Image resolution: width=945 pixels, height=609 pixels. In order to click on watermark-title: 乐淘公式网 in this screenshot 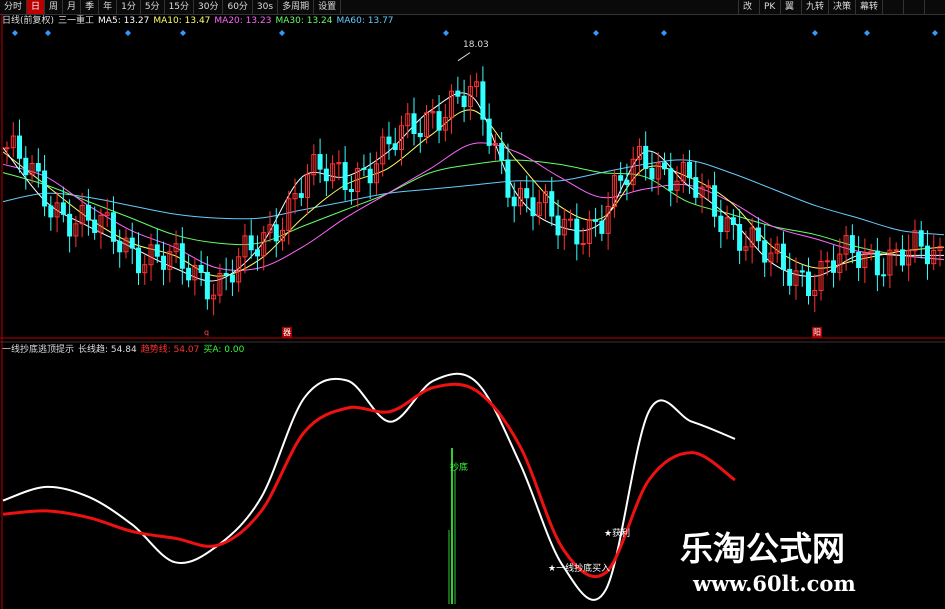, I will do `click(762, 548)`.